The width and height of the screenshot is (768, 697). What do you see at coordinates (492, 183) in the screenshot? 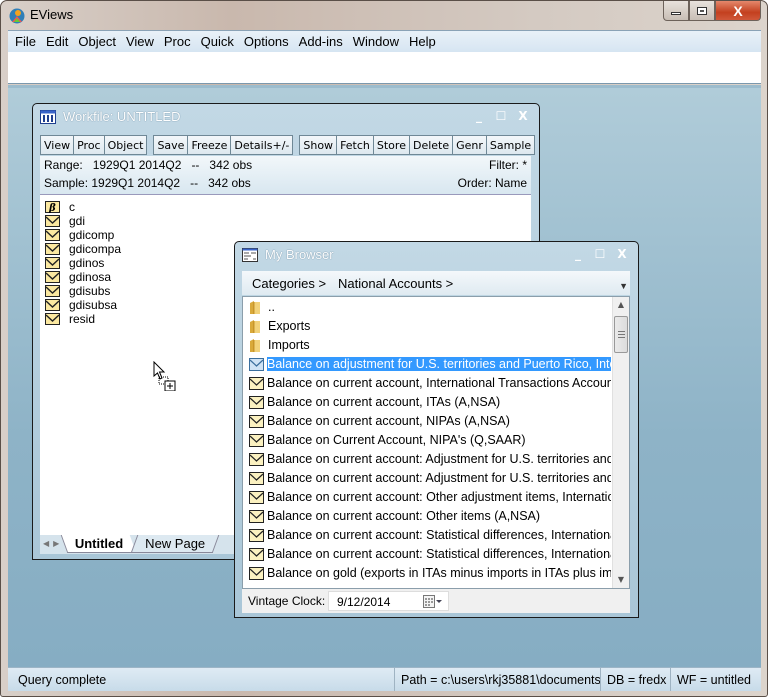
I see `order-text: Order: Name` at bounding box center [492, 183].